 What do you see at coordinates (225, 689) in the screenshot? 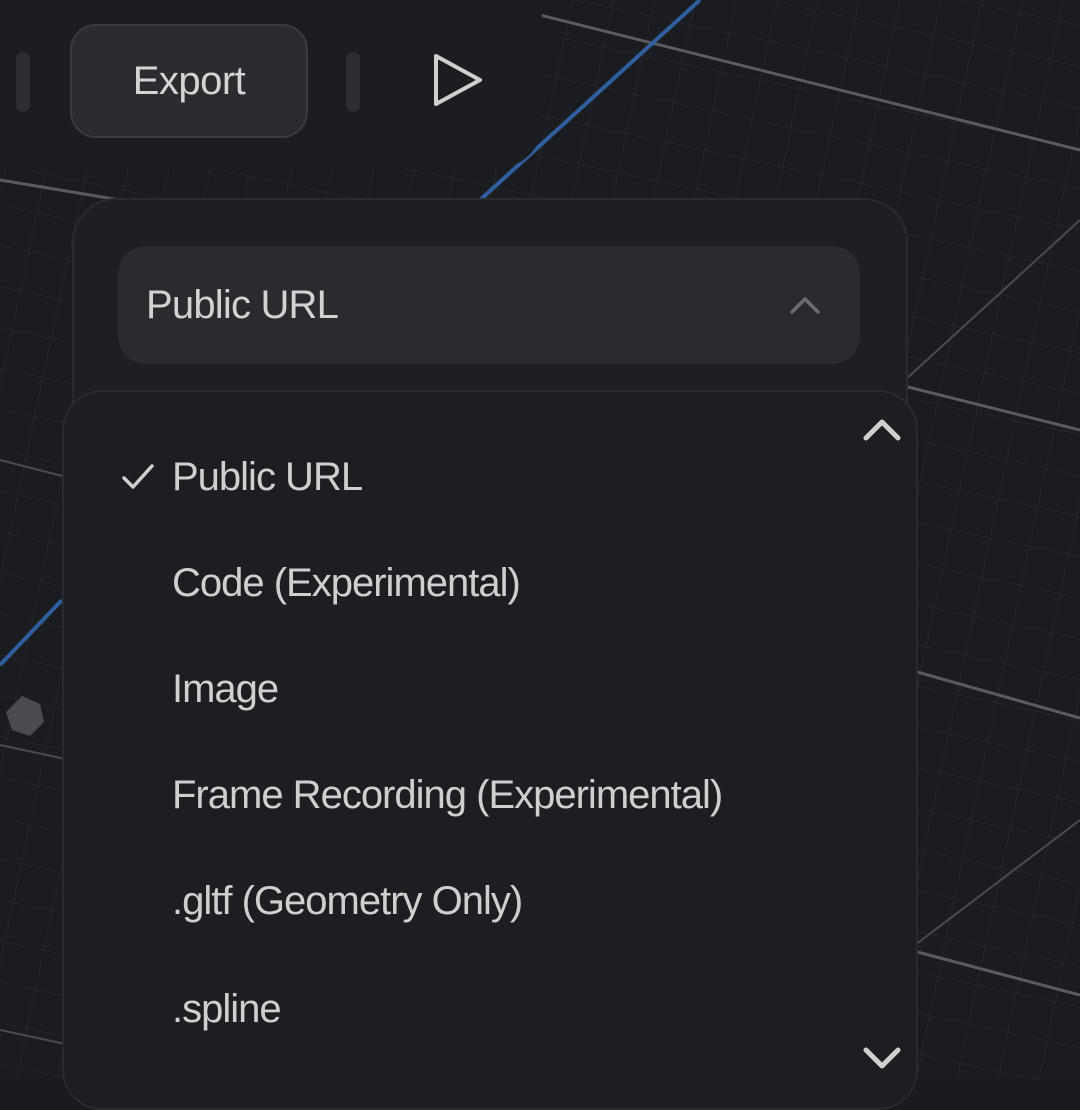
I see `dropdown-option-label: Image` at bounding box center [225, 689].